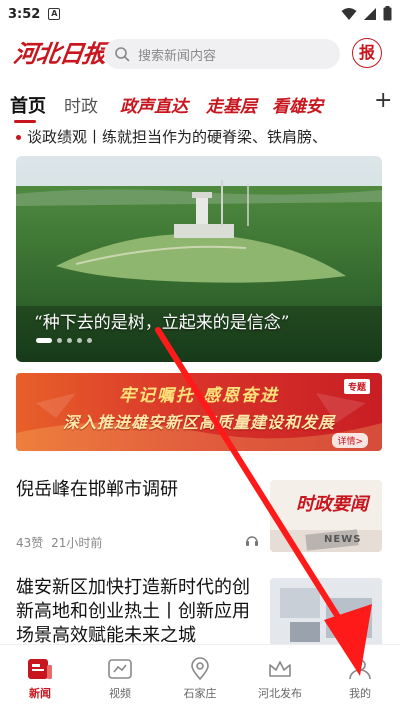 The image size is (400, 710). What do you see at coordinates (360, 693) in the screenshot?
I see `nav-label: 我的` at bounding box center [360, 693].